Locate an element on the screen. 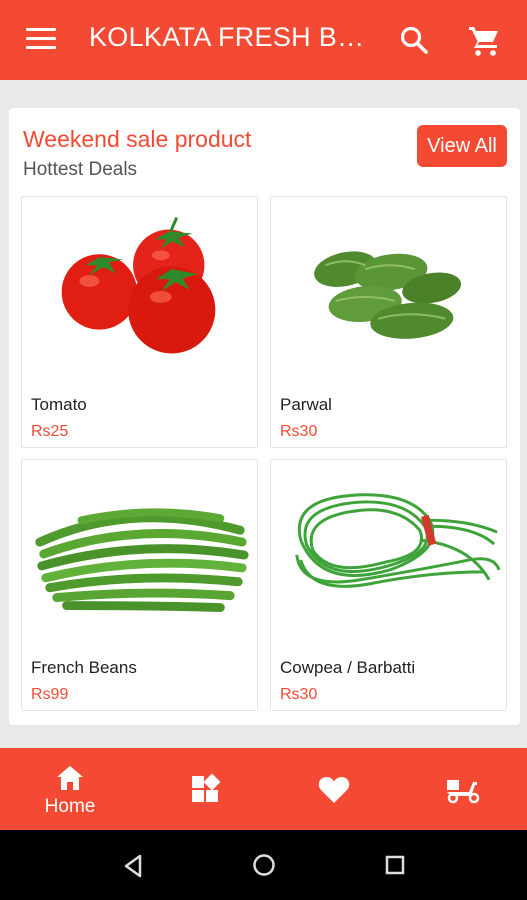  product-card-french-beans: French Beans Rs99 is located at coordinates (139, 585).